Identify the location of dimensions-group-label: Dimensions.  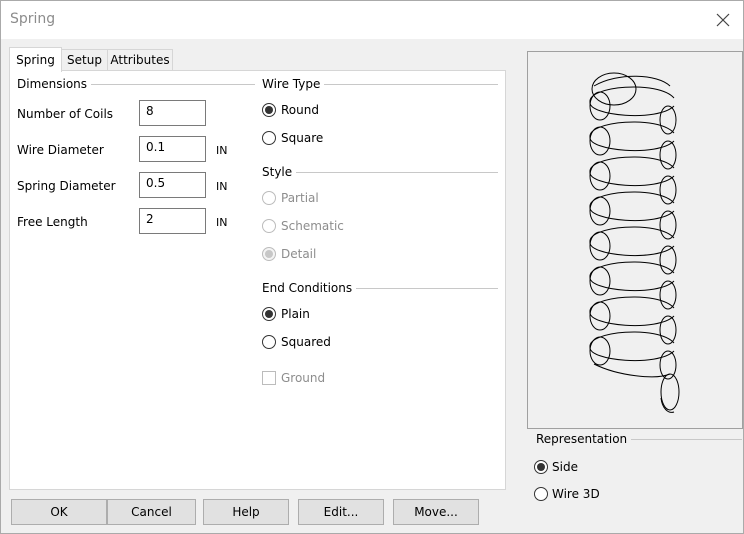
(54, 84).